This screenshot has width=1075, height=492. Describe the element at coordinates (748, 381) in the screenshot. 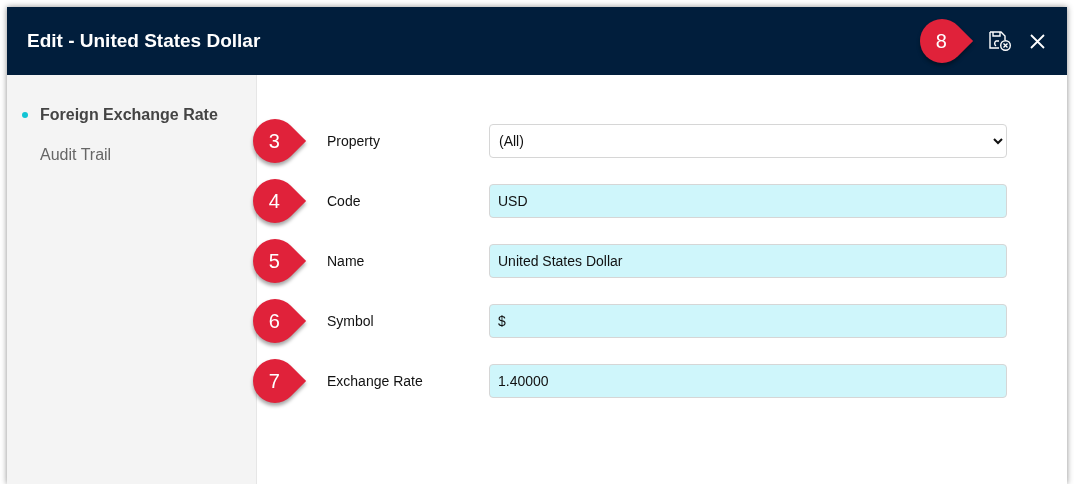

I see `text-field: 1.40000` at that location.